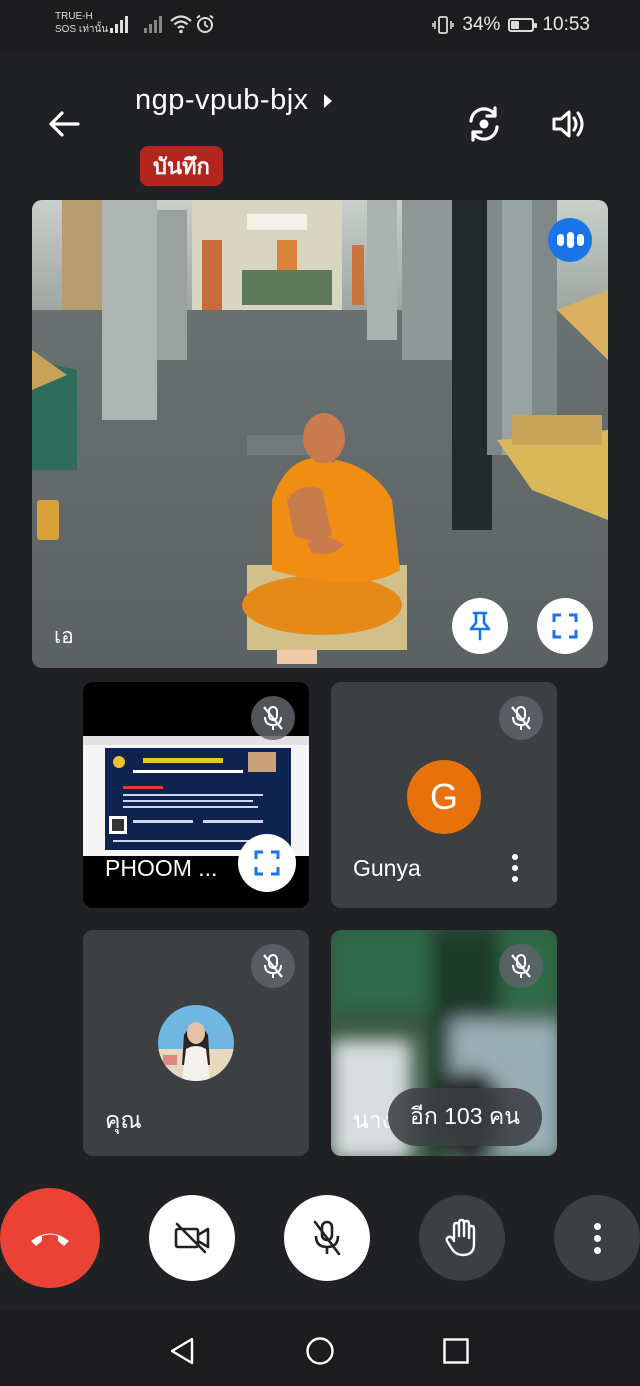 This screenshot has width=640, height=1386. I want to click on alarm-icon, so click(205, 23).